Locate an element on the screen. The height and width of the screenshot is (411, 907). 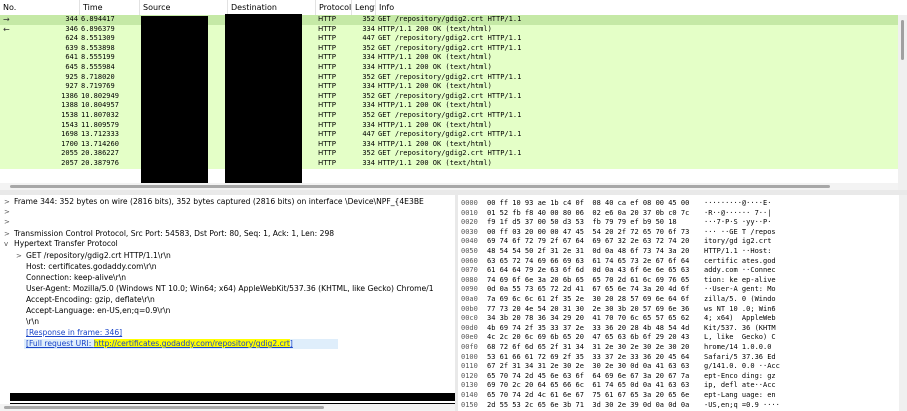
bytes-ascii: g/141.0. 0.0 ··Acc is located at coordinates (742, 366).